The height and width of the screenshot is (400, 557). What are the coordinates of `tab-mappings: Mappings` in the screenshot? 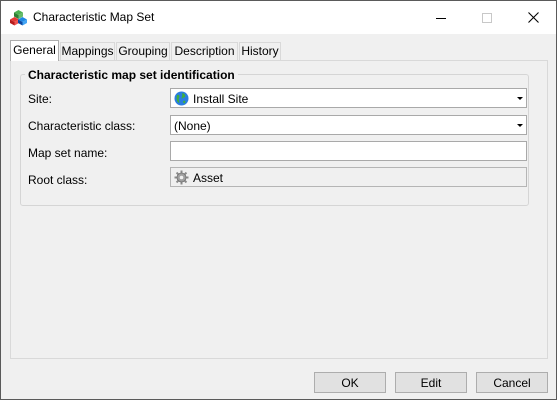 It's located at (87, 51).